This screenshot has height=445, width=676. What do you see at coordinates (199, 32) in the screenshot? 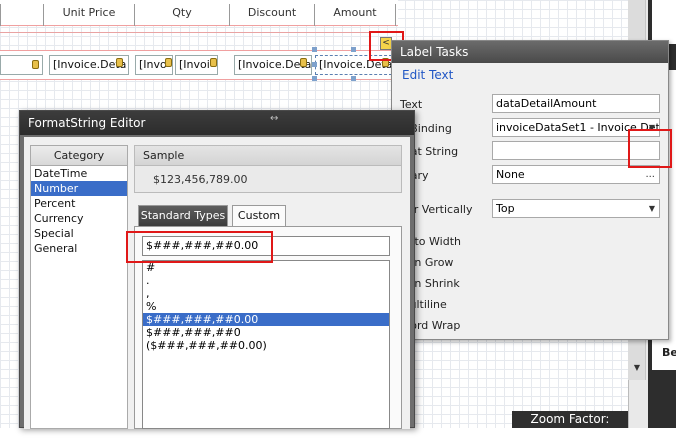
I see `band-divider` at bounding box center [199, 32].